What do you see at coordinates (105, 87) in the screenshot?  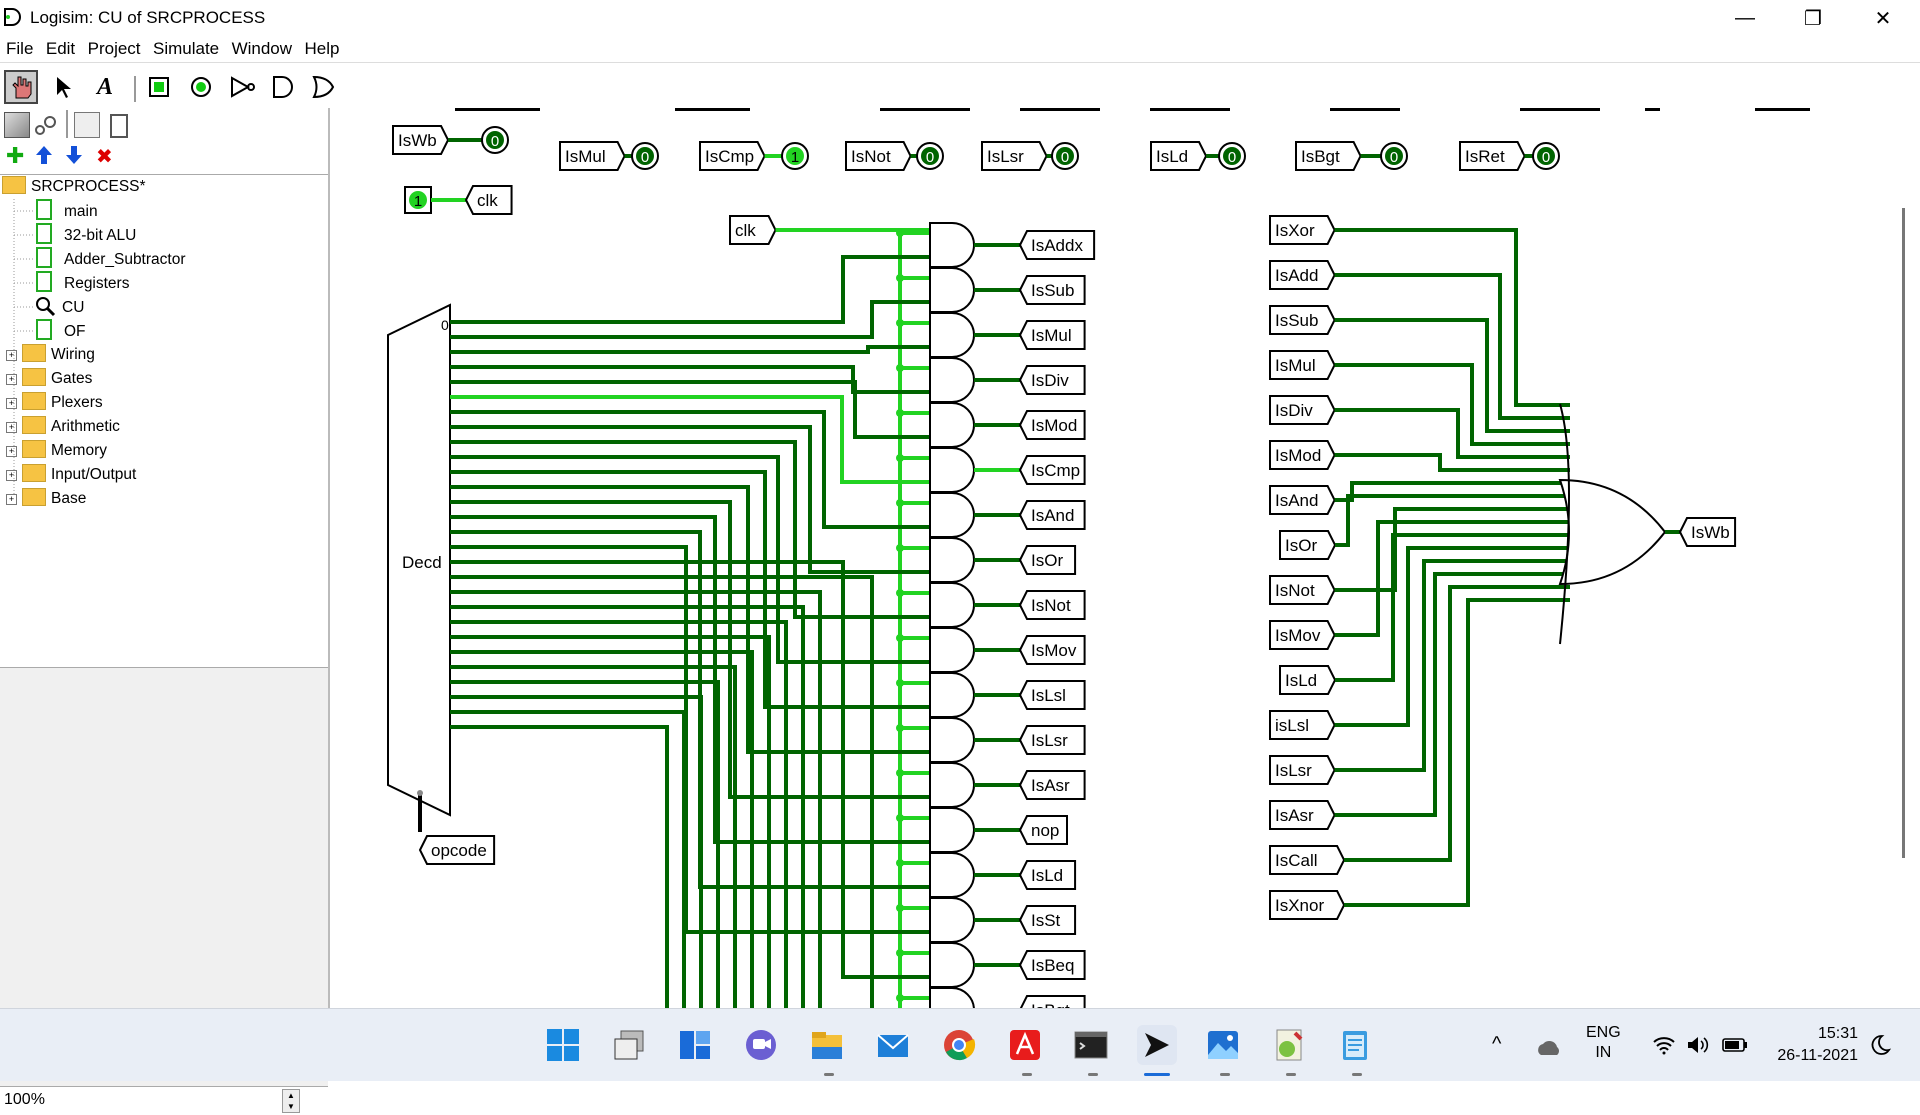 I see `text-tool-icon: A` at bounding box center [105, 87].